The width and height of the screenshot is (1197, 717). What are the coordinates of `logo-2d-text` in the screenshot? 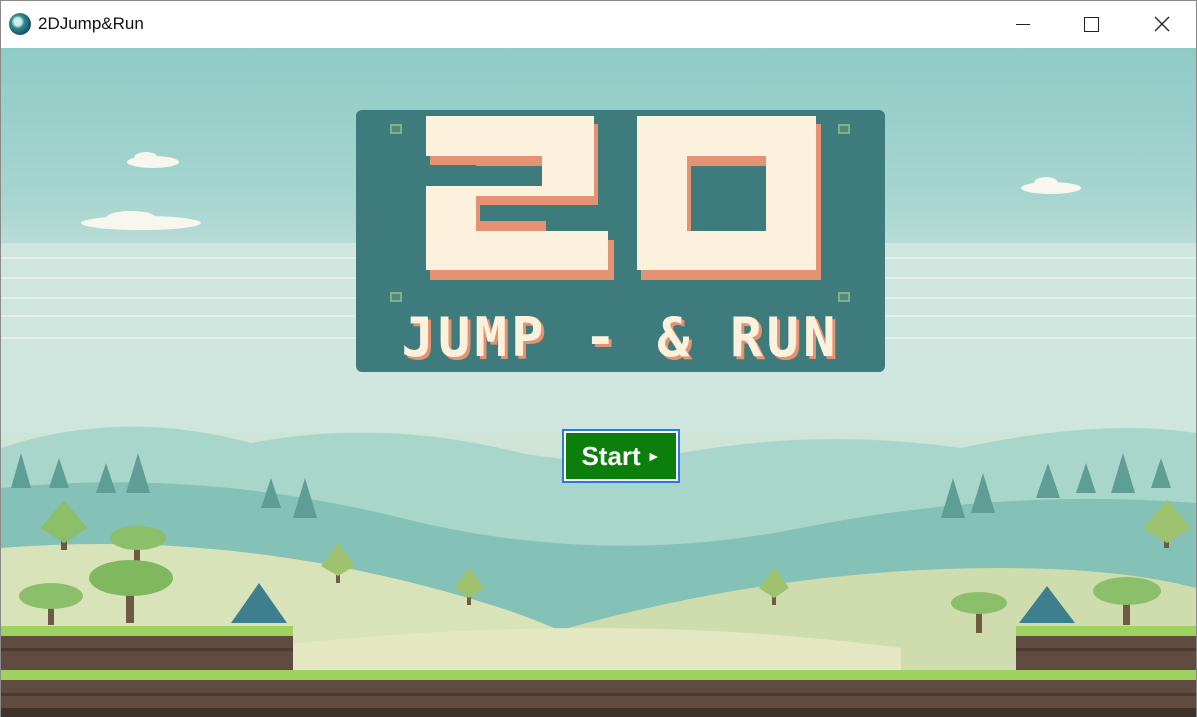 It's located at (623, 198).